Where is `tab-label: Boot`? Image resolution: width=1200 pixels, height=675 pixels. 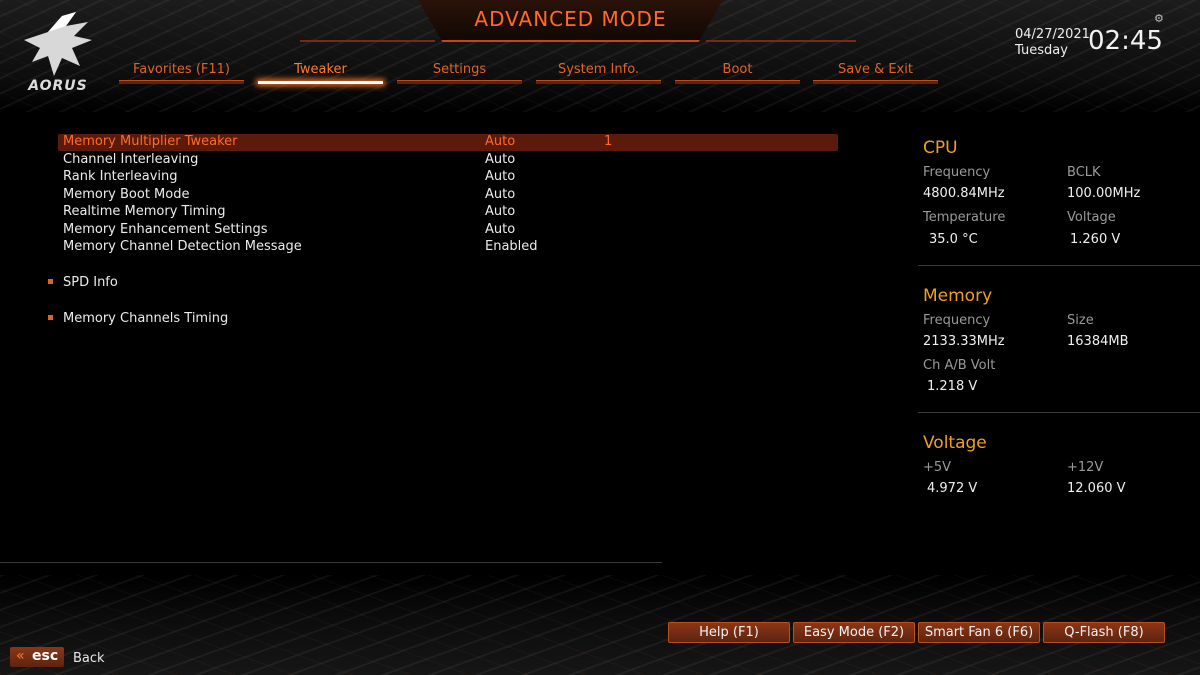 tab-label: Boot is located at coordinates (737, 69).